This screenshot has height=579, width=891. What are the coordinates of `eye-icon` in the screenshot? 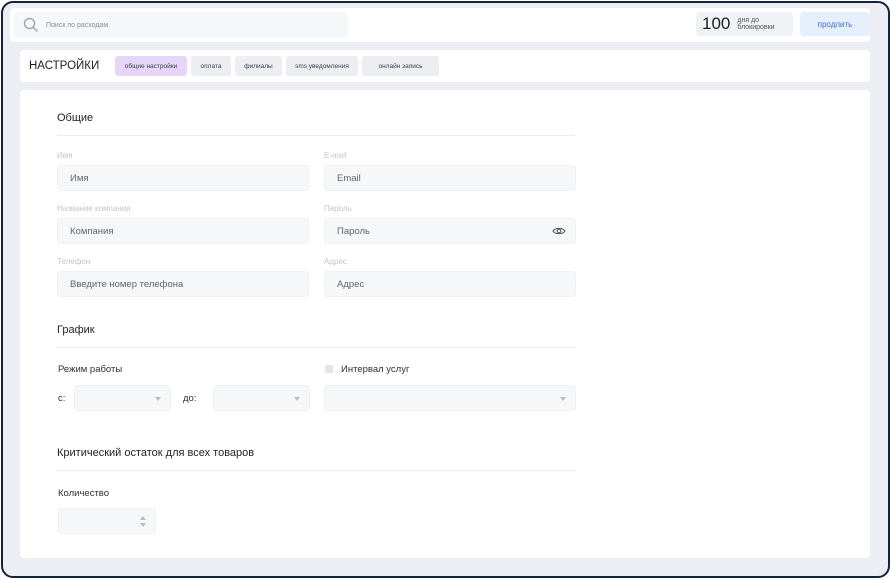 It's located at (559, 231).